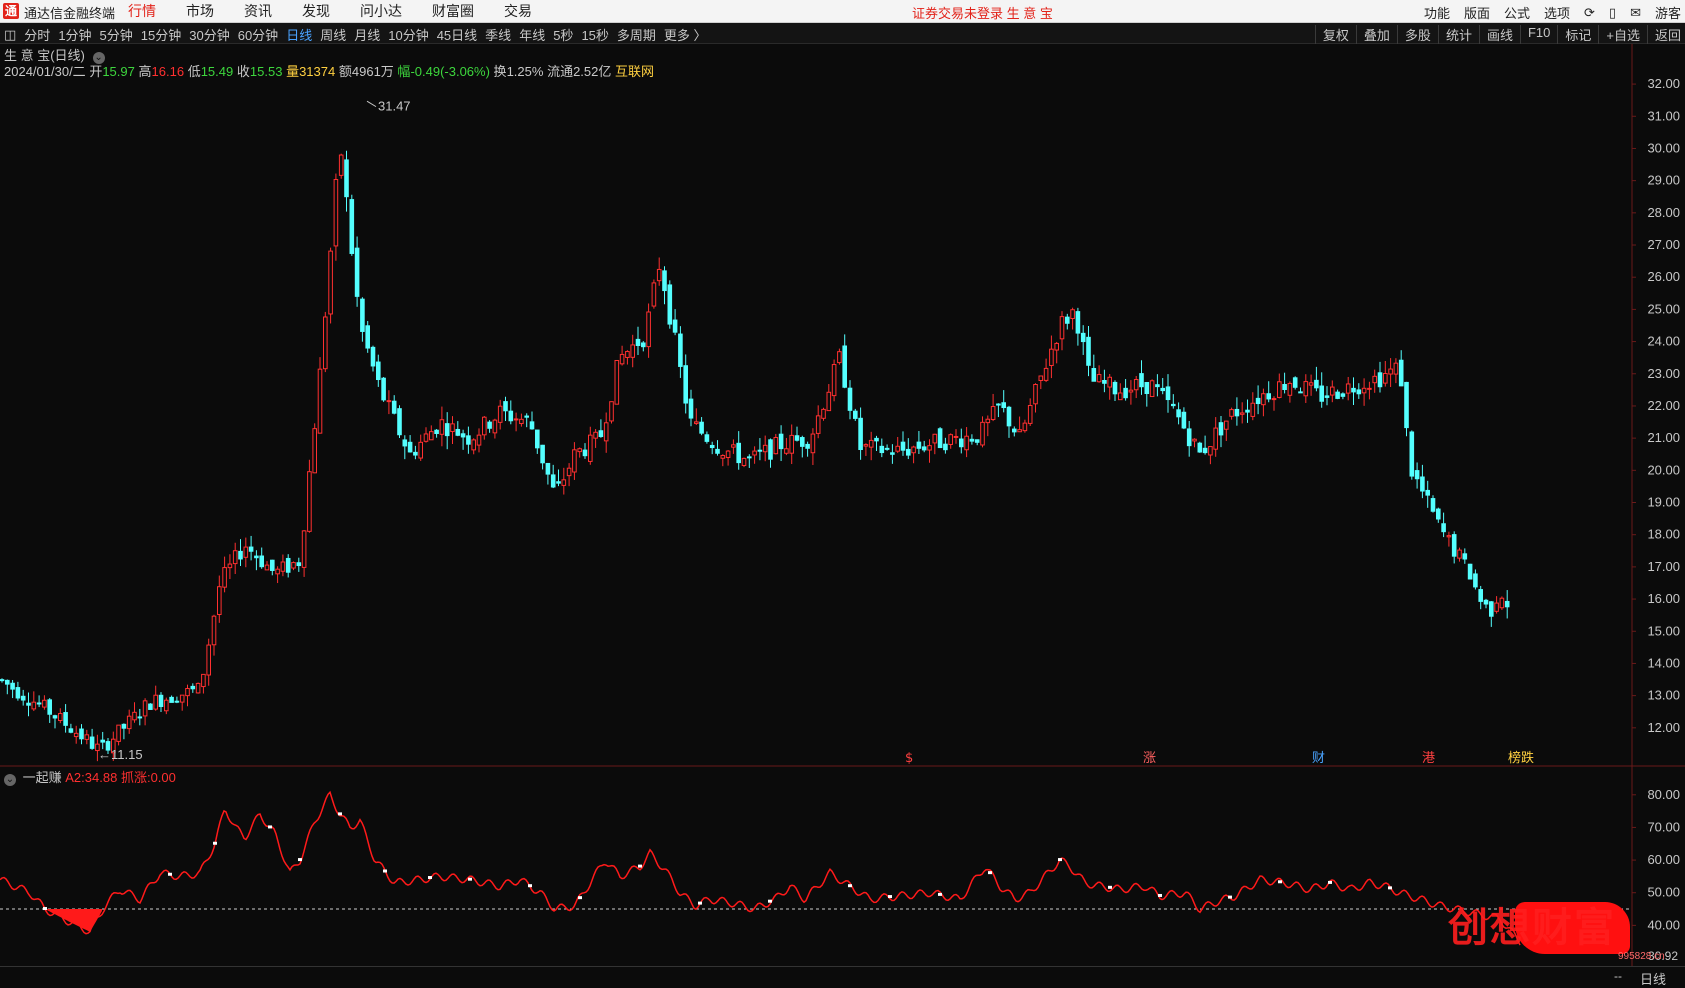  Describe the element at coordinates (168, 71) in the screenshot. I see `info-high: 16.16` at that location.